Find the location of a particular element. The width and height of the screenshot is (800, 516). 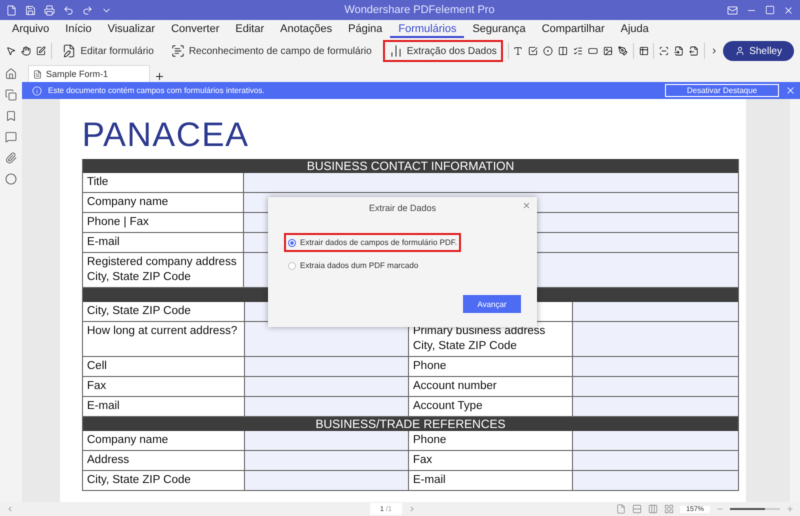

notice-text: Este documento contém campos com formulários interativos. is located at coordinates (157, 90).